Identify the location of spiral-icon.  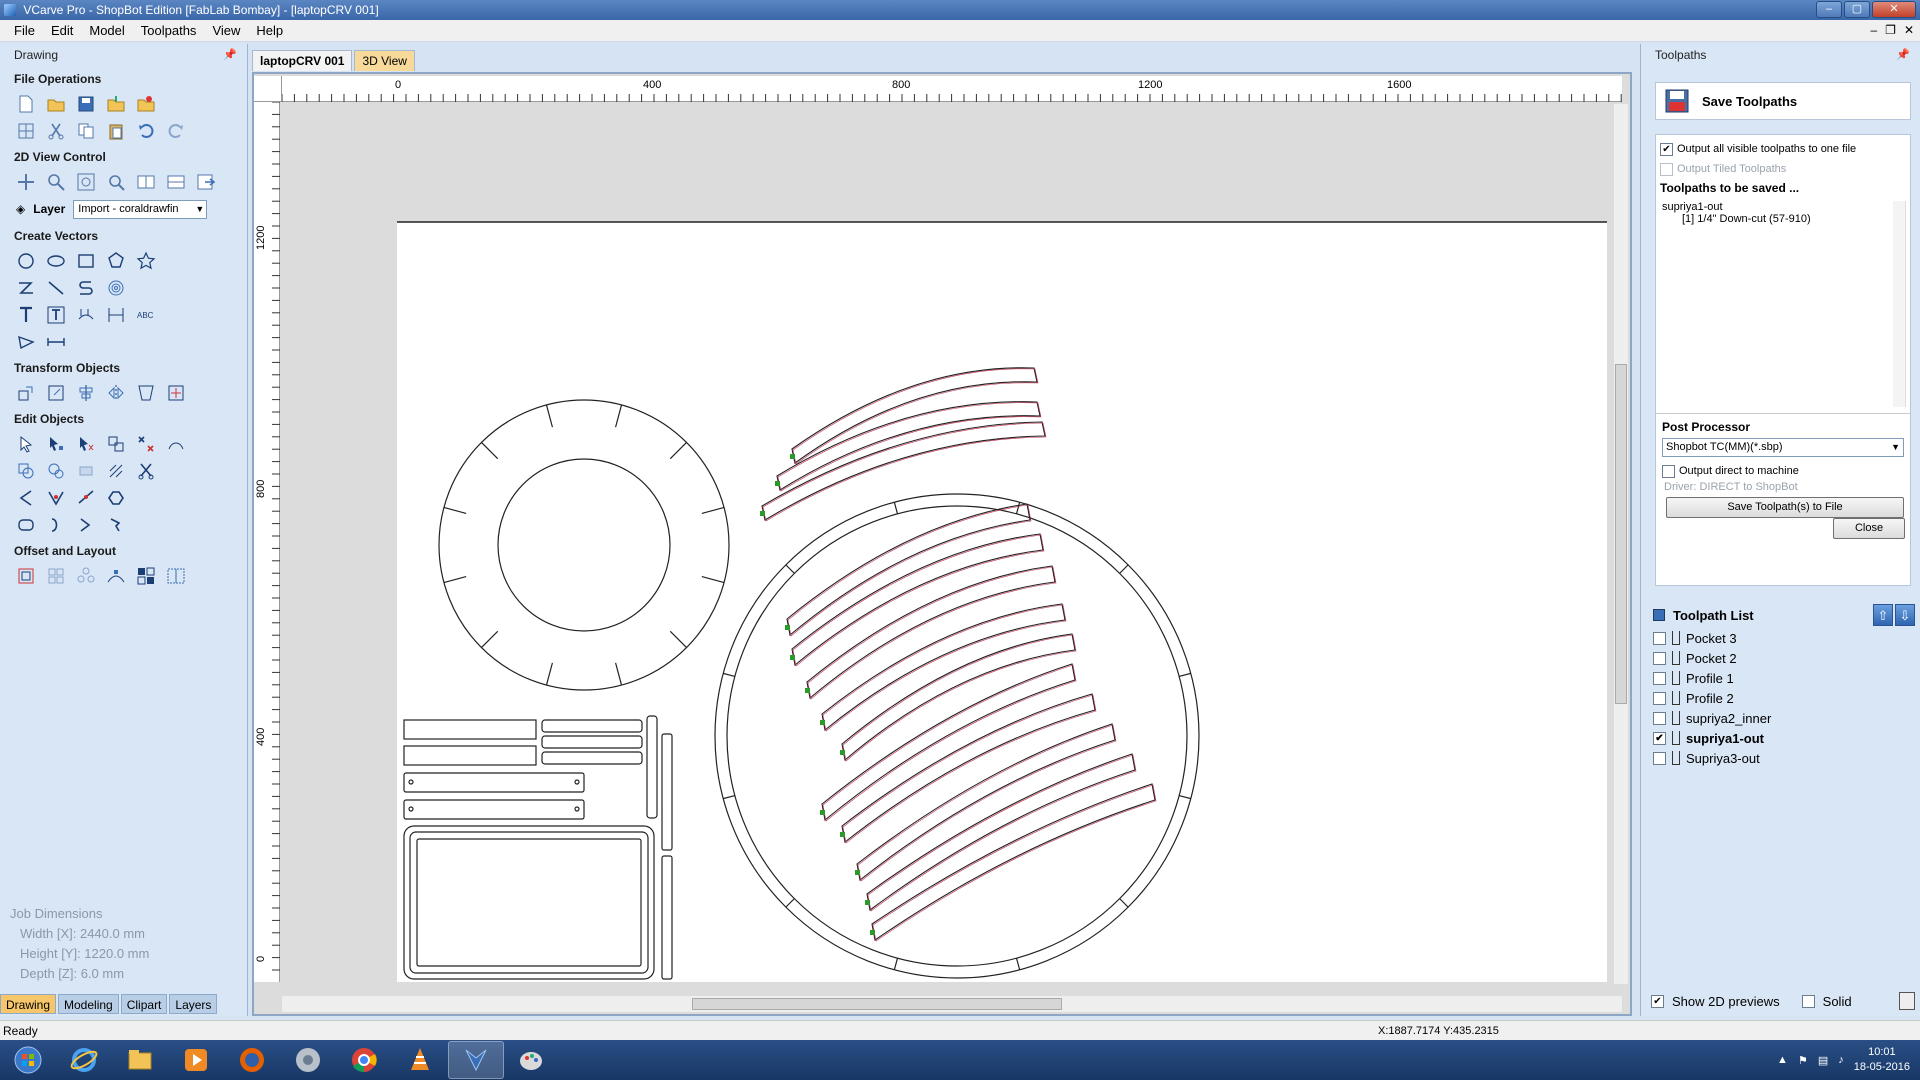
(116, 288).